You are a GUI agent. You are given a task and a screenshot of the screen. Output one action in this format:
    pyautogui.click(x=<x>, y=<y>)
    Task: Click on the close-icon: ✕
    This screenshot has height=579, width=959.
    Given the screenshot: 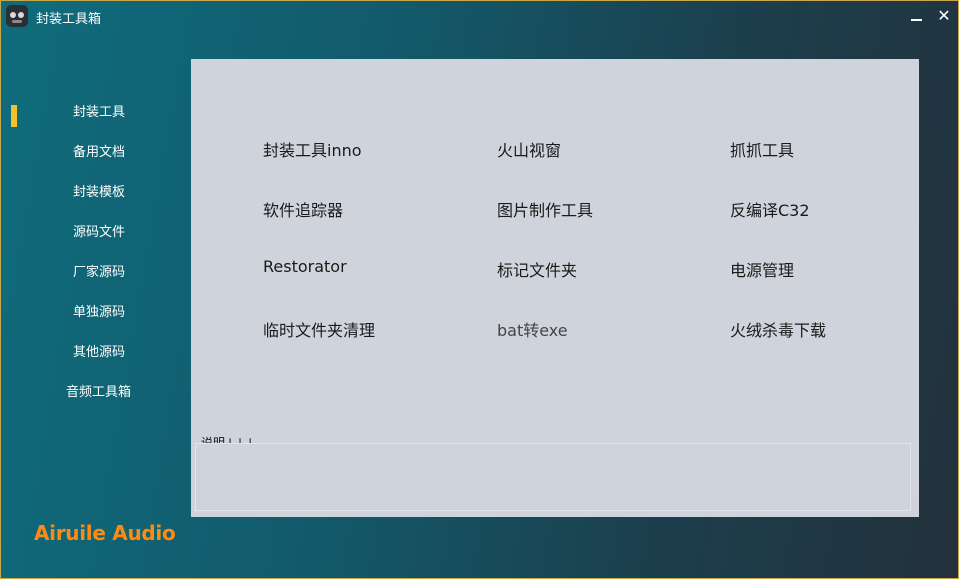 What is the action you would take?
    pyautogui.click(x=944, y=15)
    